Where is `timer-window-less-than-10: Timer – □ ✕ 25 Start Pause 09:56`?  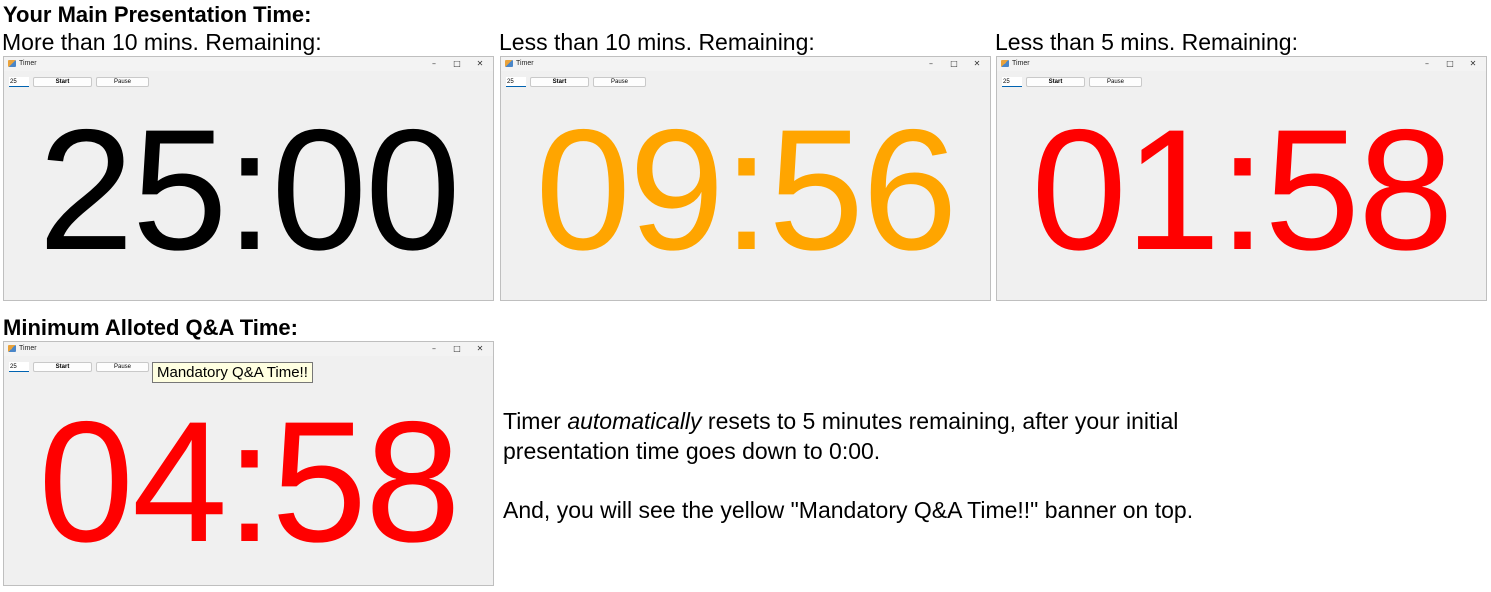
timer-window-less-than-10: Timer – □ ✕ 25 Start Pause 09:56 is located at coordinates (745, 178).